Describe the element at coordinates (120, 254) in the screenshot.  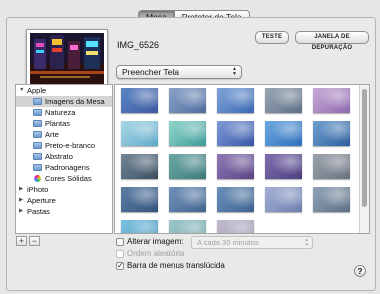
I see `random-order-checkbox` at that location.